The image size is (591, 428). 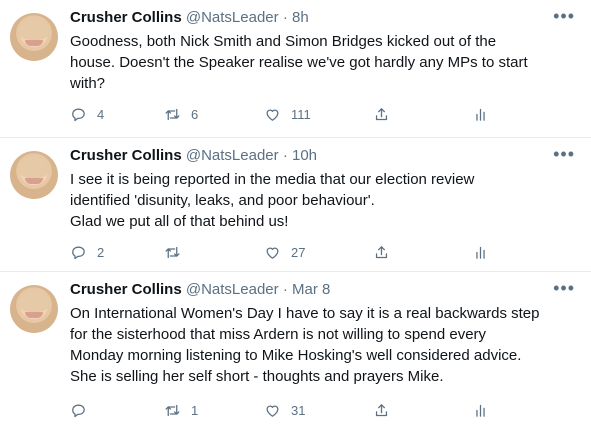 I want to click on like-button: 27, so click(x=284, y=252).